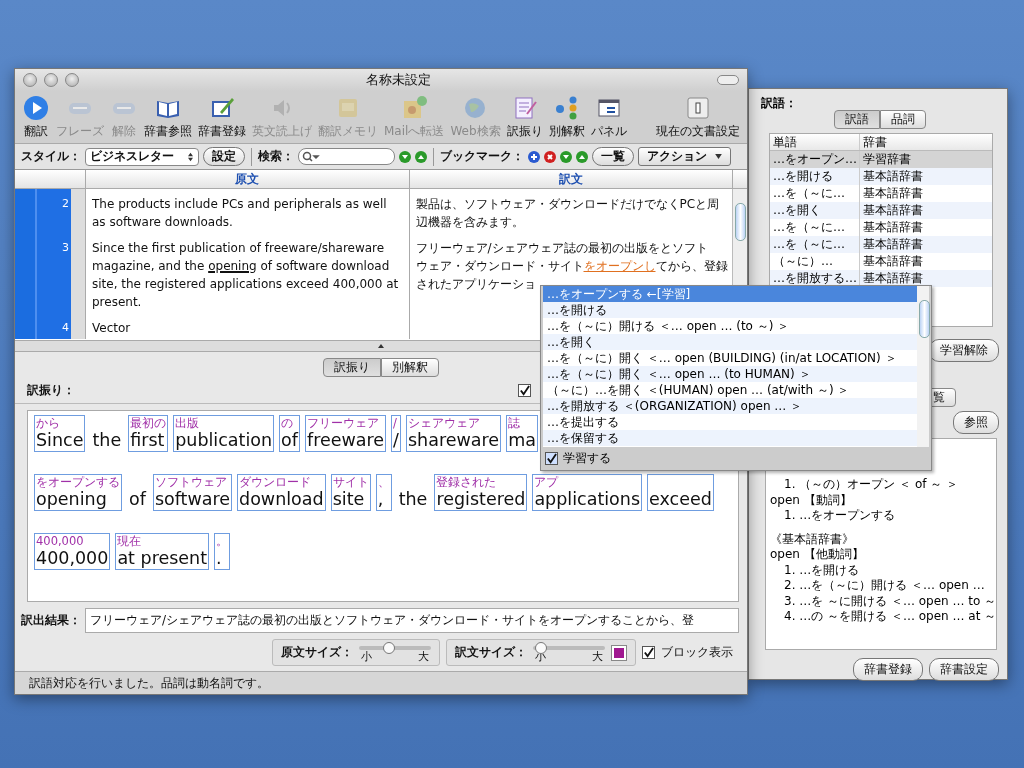 Image resolution: width=1024 pixels, height=768 pixels. I want to click on caret-icon, so click(718, 156).